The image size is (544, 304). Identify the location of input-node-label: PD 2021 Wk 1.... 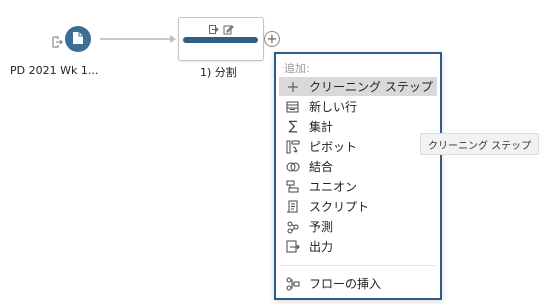
(54, 70).